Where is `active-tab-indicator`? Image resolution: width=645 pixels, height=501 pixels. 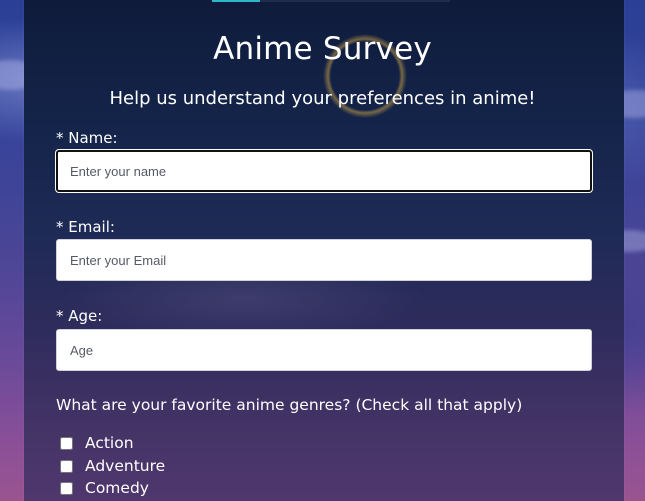 active-tab-indicator is located at coordinates (236, 1).